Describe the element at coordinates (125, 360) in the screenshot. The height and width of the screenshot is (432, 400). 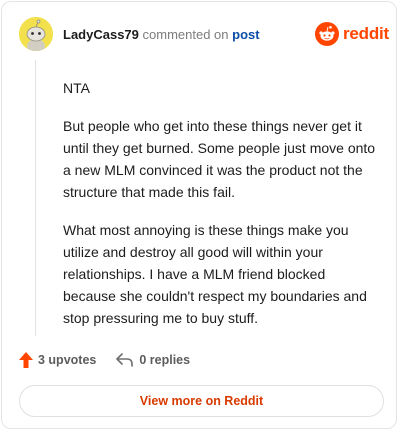
I see `reply-arrow-icon` at that location.